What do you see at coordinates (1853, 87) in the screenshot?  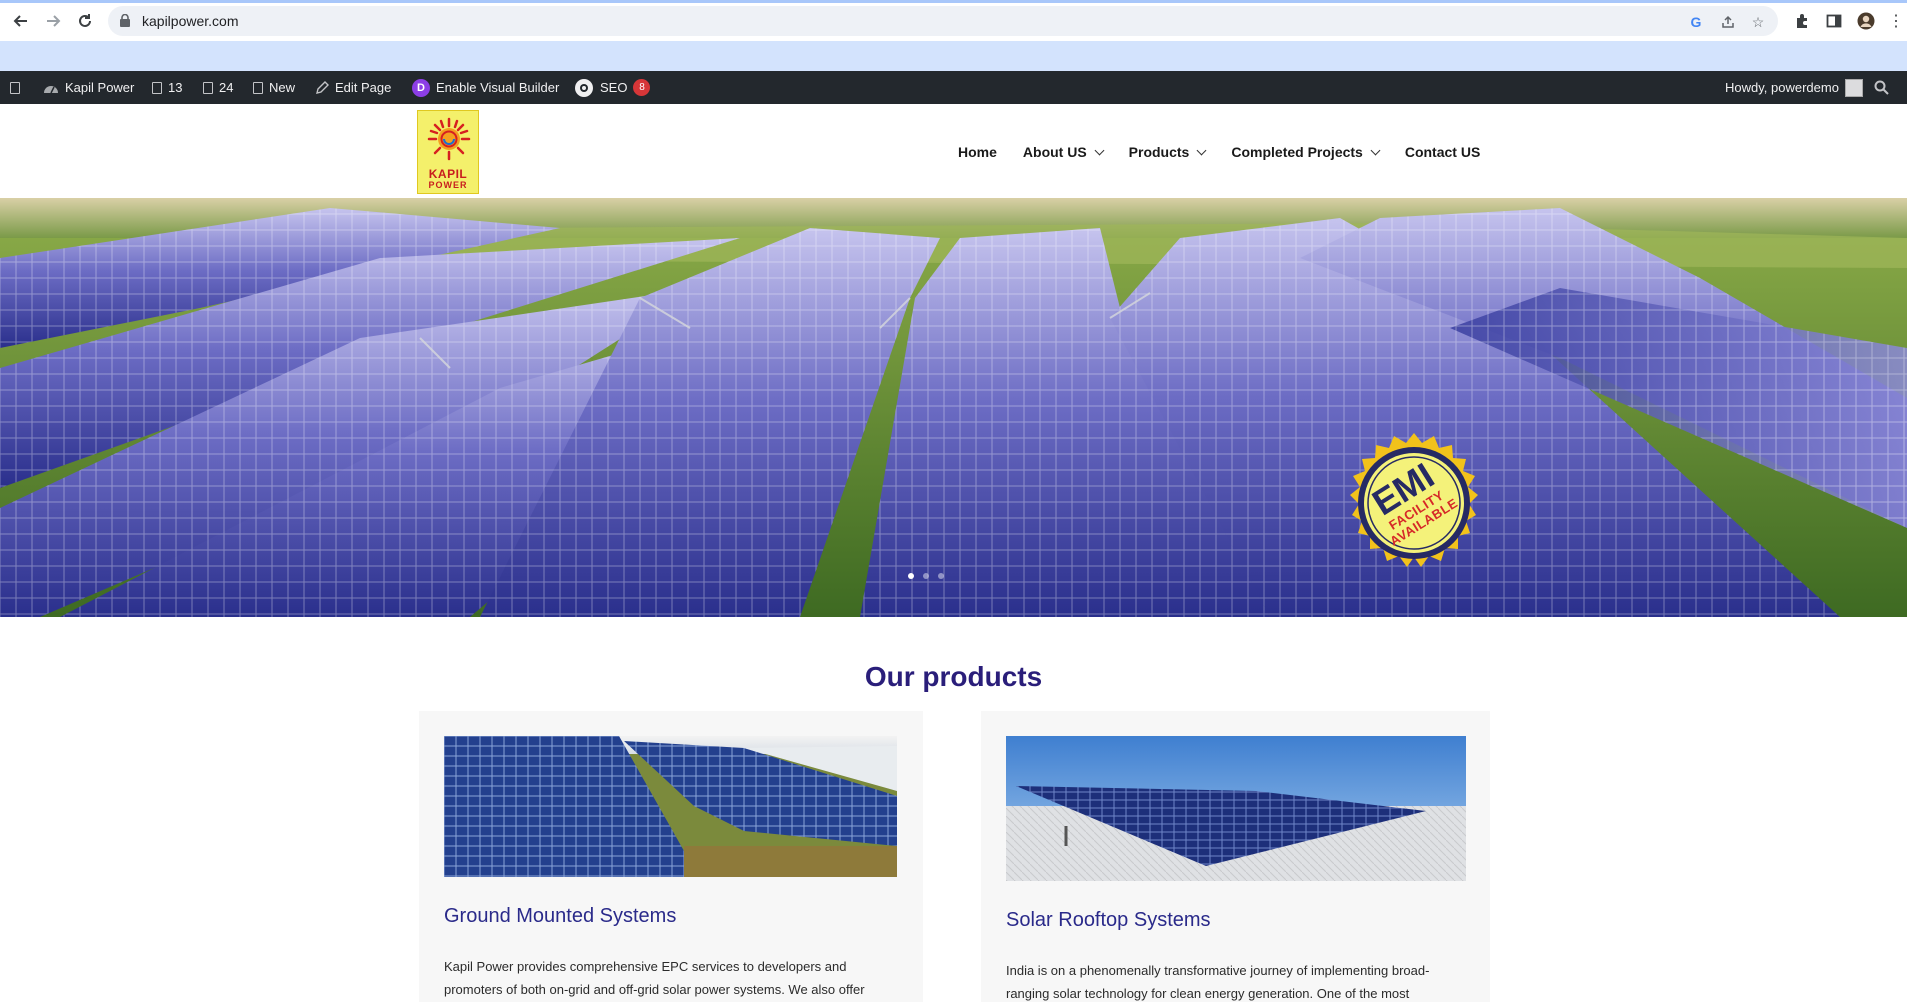 I see `avatar` at bounding box center [1853, 87].